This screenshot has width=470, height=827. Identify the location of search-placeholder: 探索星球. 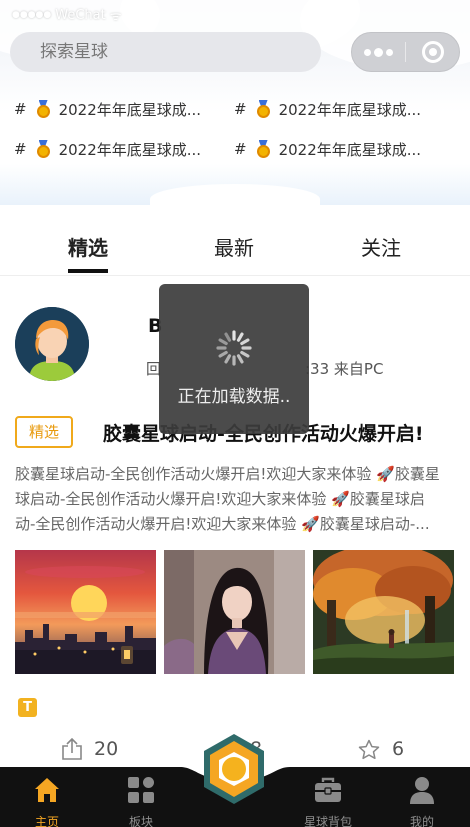
(74, 52).